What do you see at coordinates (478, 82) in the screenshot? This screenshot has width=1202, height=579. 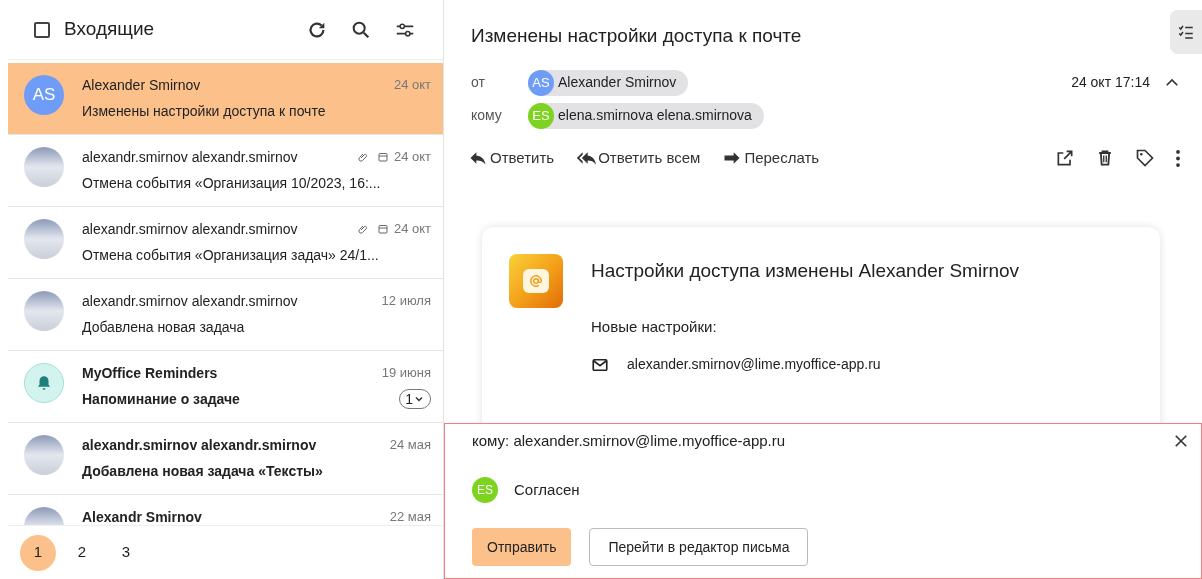 I see `field-label: от` at bounding box center [478, 82].